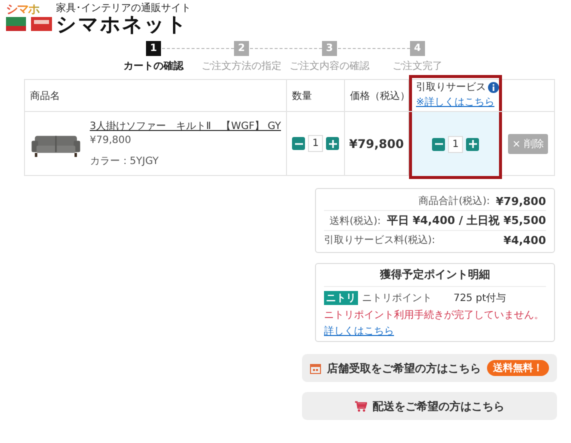 The width and height of the screenshot is (571, 443). What do you see at coordinates (330, 66) in the screenshot?
I see `step-label: ご注文内容の確認` at bounding box center [330, 66].